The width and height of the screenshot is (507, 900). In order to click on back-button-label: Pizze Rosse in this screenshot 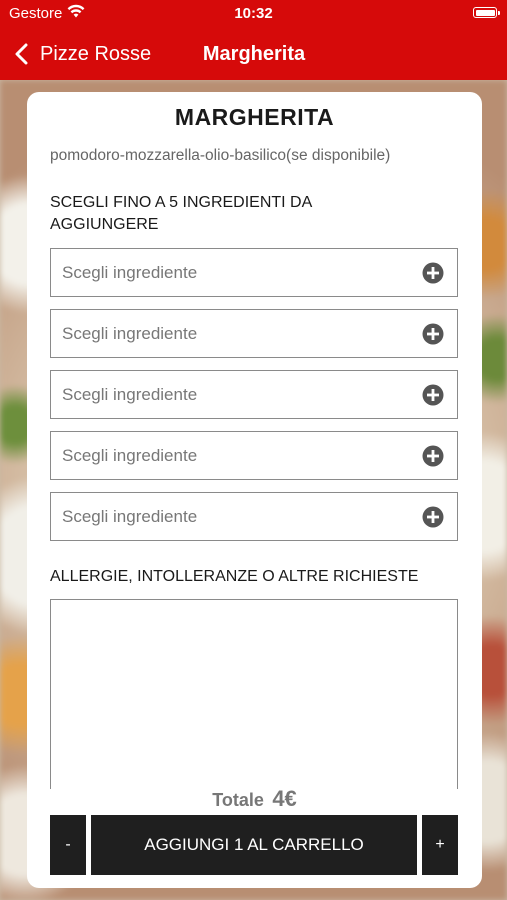, I will do `click(96, 53)`.